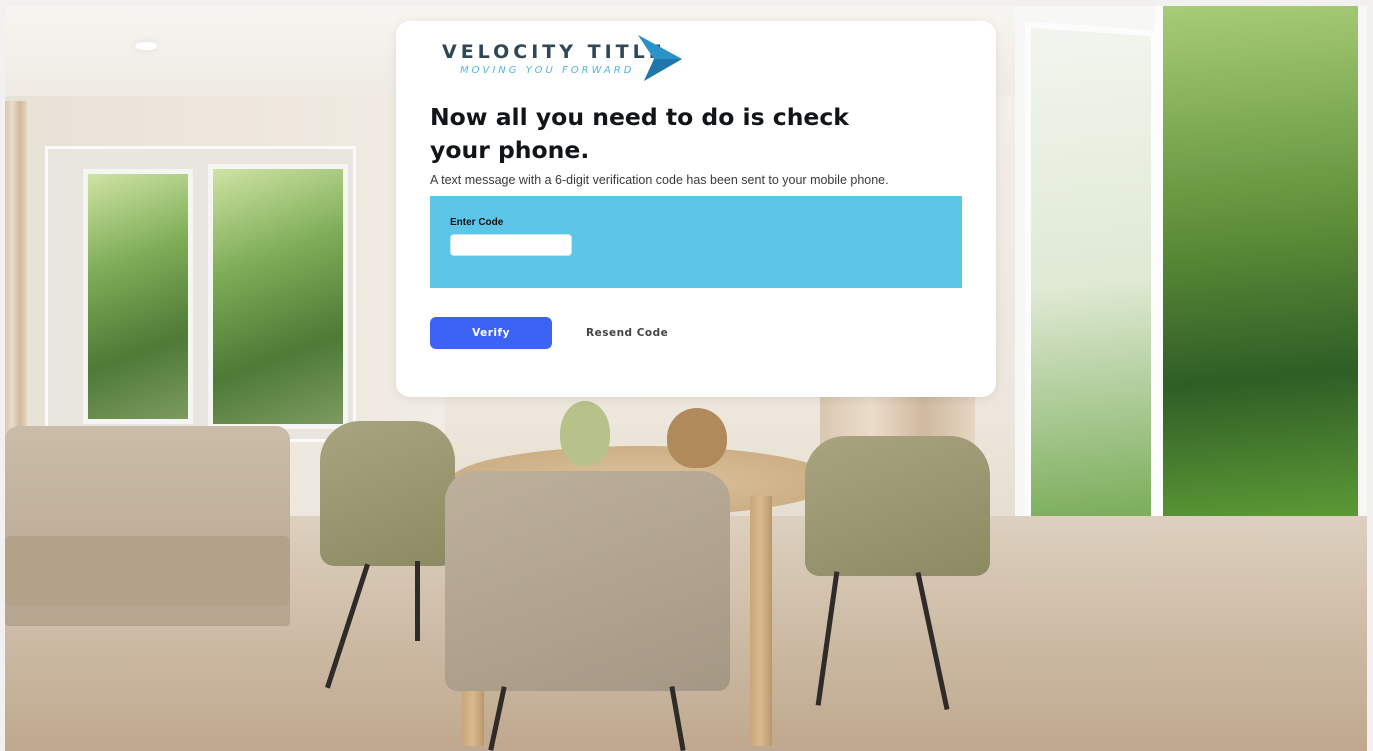 This screenshot has height=751, width=1373. Describe the element at coordinates (200, 294) in the screenshot. I see `left-window` at that location.